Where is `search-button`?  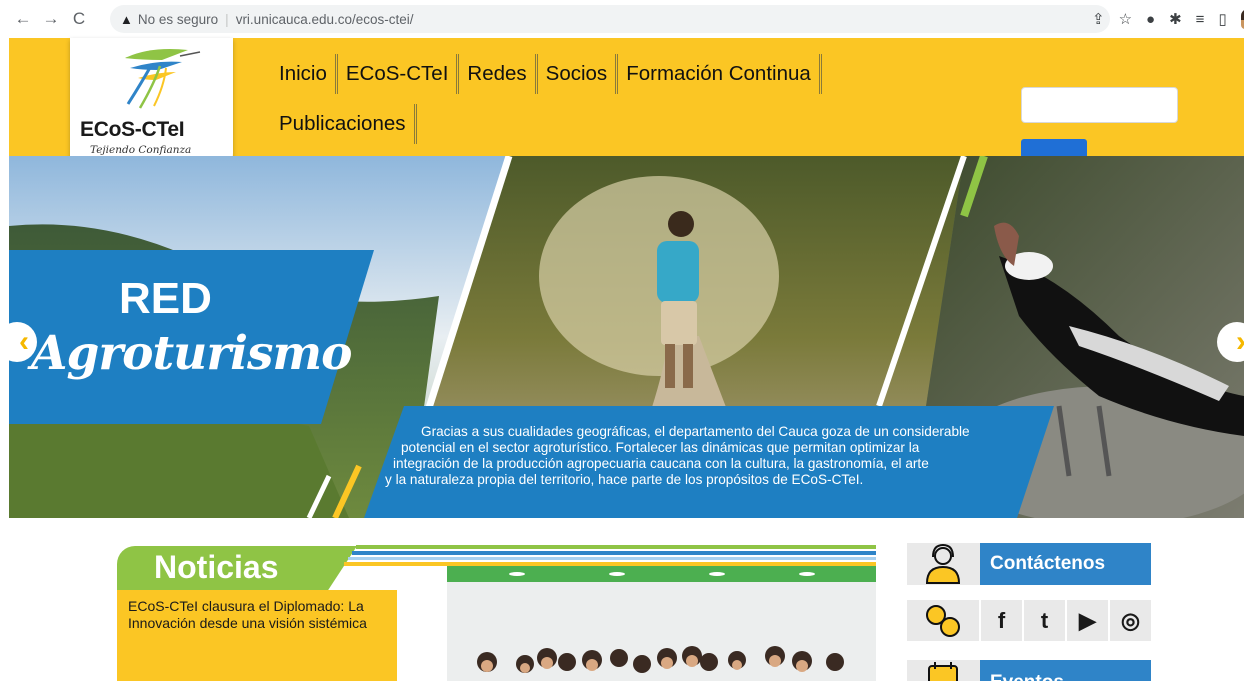 search-button is located at coordinates (1054, 147).